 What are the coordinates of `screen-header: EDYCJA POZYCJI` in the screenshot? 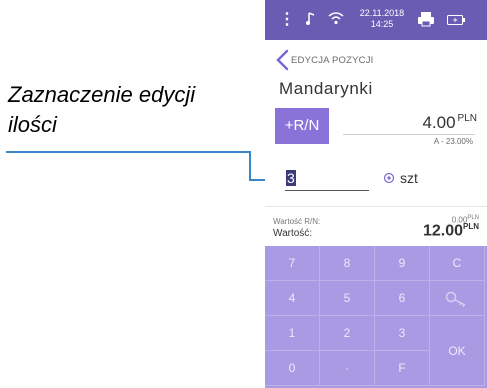 It's located at (376, 60).